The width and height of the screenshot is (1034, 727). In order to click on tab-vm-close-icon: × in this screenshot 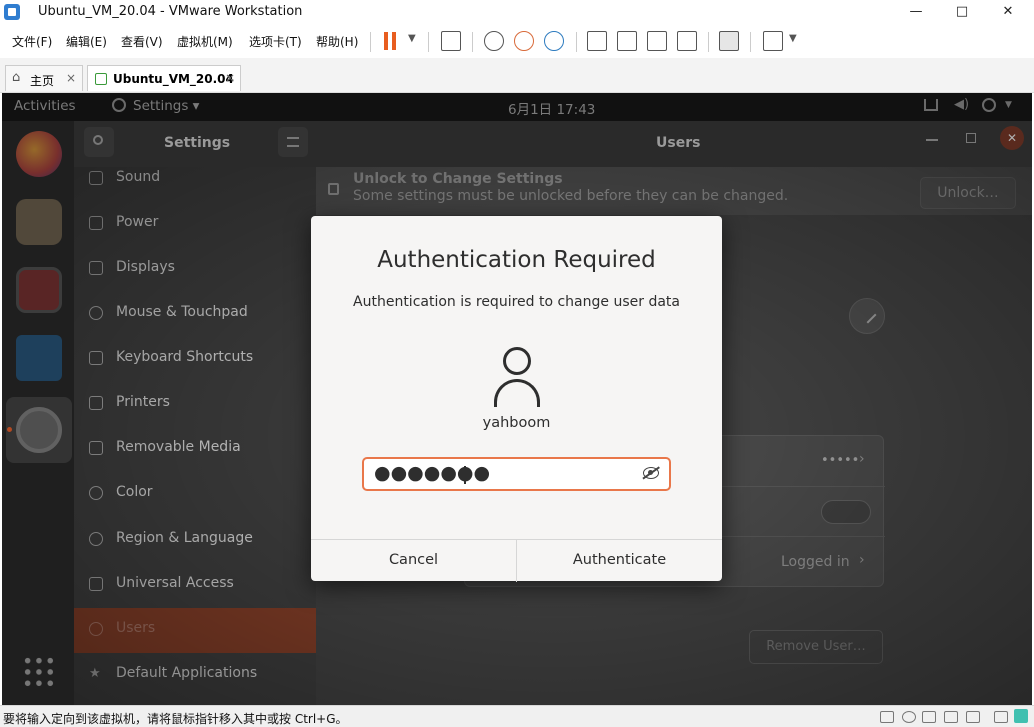, I will do `click(230, 78)`.